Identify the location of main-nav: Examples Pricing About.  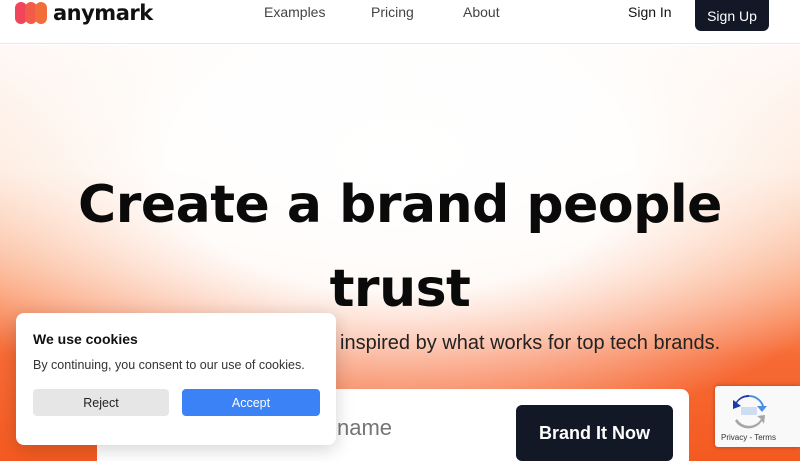
(400, 13).